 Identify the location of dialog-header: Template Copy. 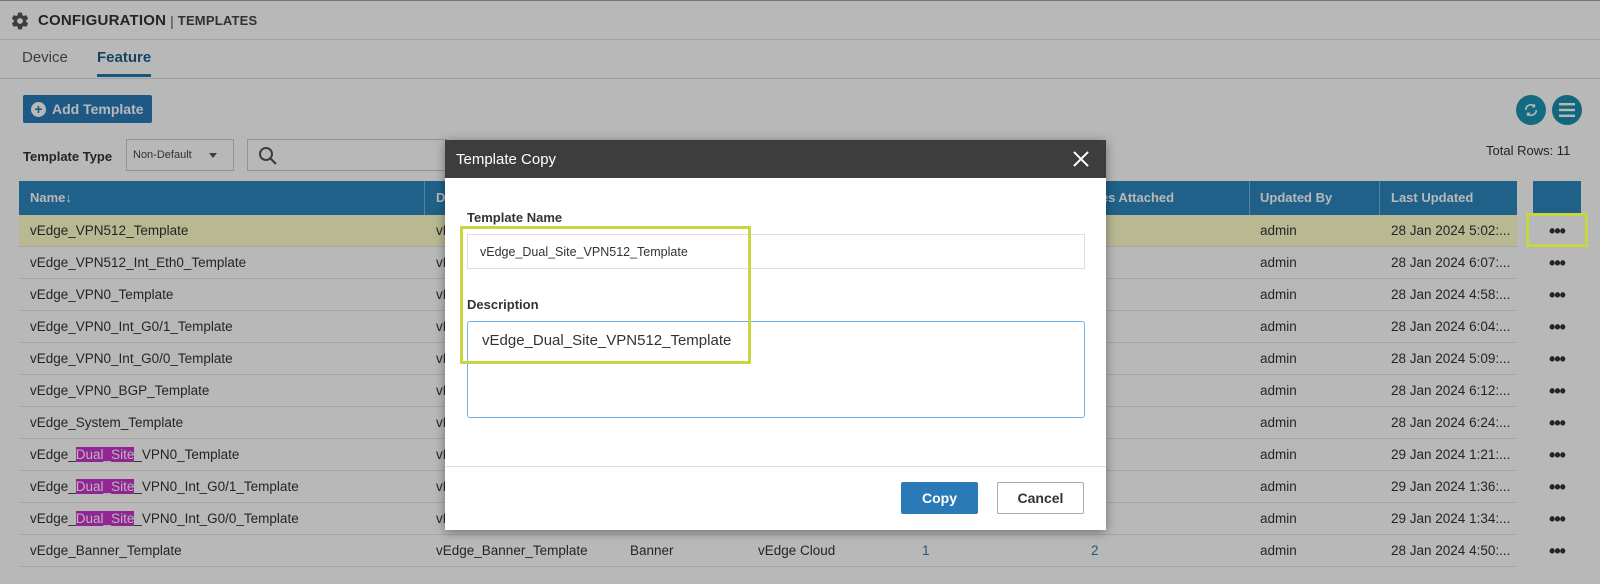
(775, 159).